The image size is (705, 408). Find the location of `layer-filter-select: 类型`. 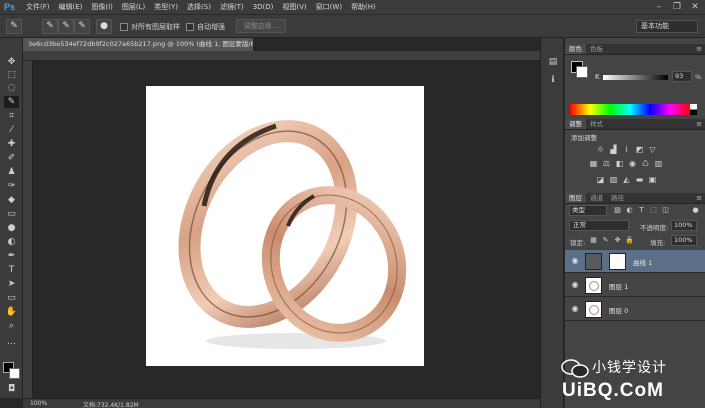

layer-filter-select: 类型 is located at coordinates (588, 210).